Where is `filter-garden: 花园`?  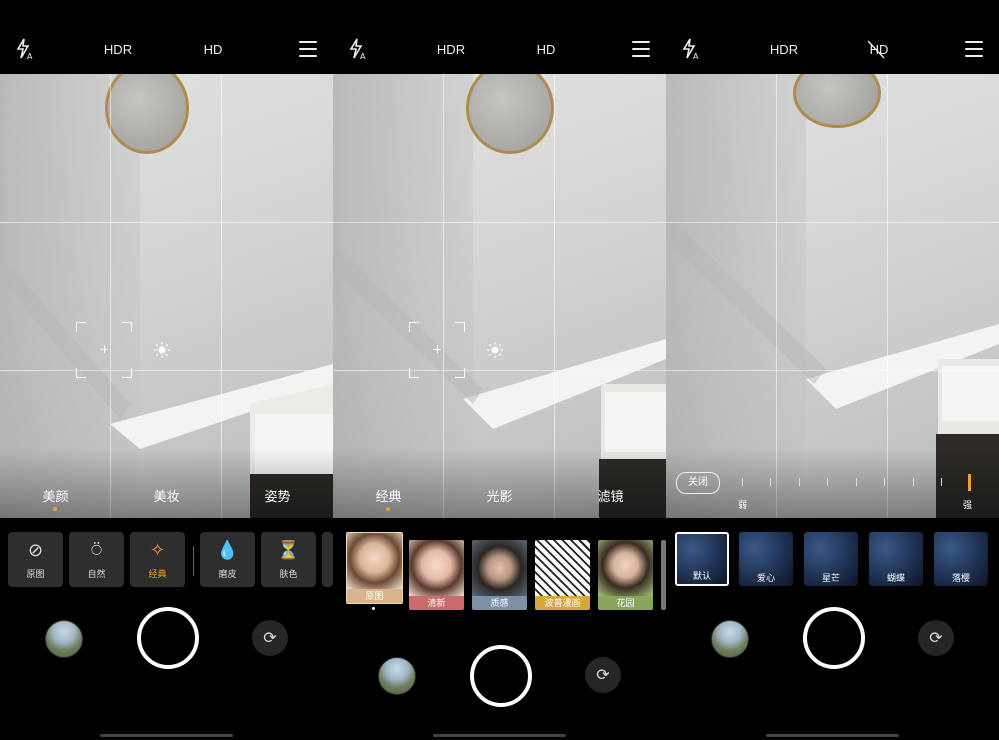 filter-garden: 花园 is located at coordinates (625, 575).